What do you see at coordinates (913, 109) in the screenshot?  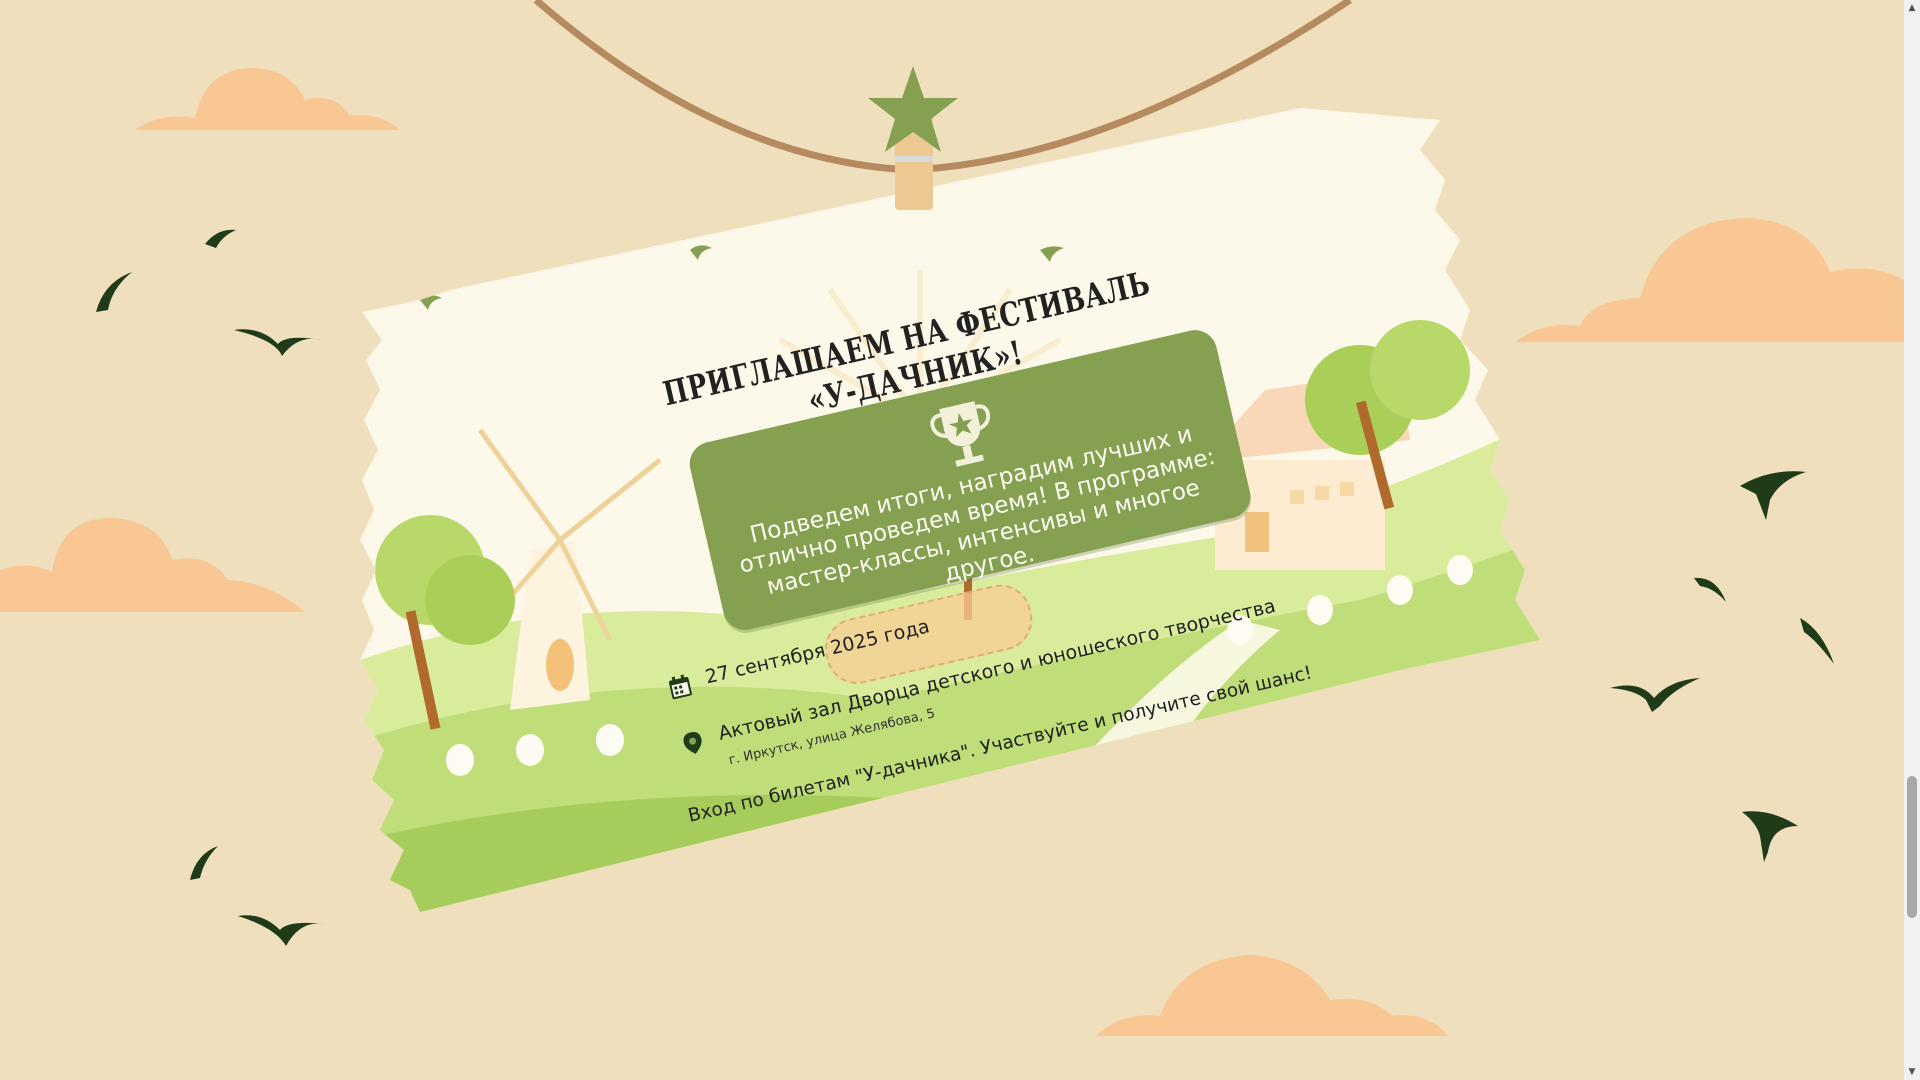 I see `star-icon` at bounding box center [913, 109].